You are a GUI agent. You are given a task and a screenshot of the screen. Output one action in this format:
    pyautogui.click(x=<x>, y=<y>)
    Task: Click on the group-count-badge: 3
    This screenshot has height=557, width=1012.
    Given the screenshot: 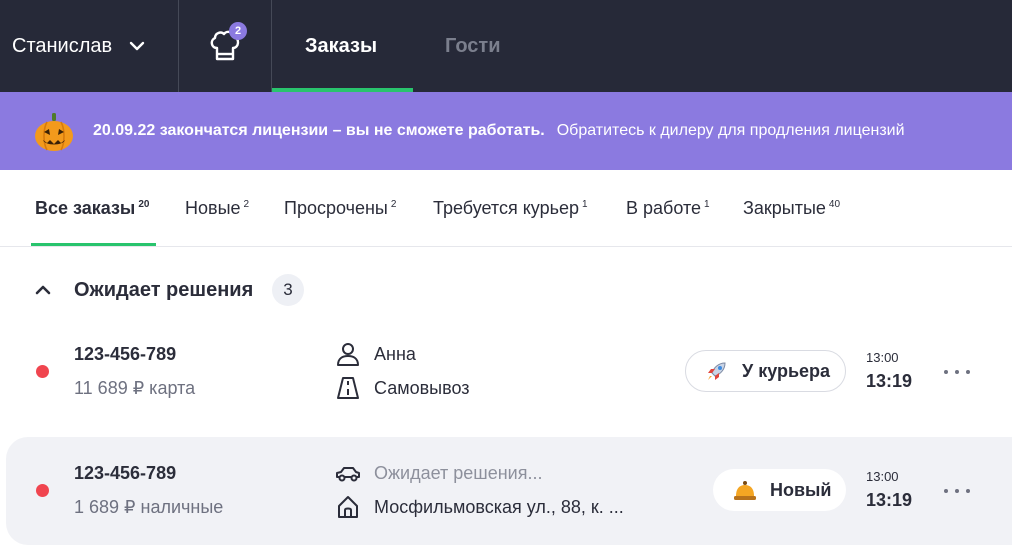 What is the action you would take?
    pyautogui.click(x=288, y=290)
    